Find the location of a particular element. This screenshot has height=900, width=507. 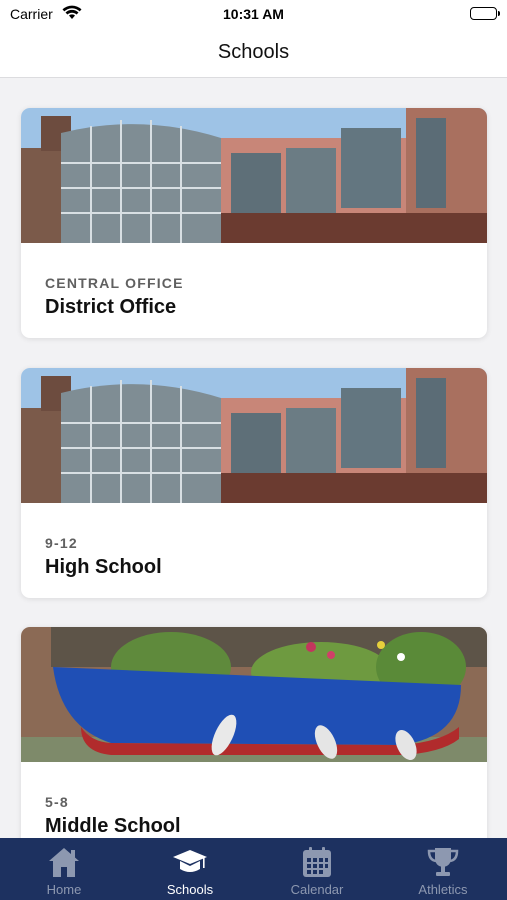

home-icon is located at coordinates (64, 862).